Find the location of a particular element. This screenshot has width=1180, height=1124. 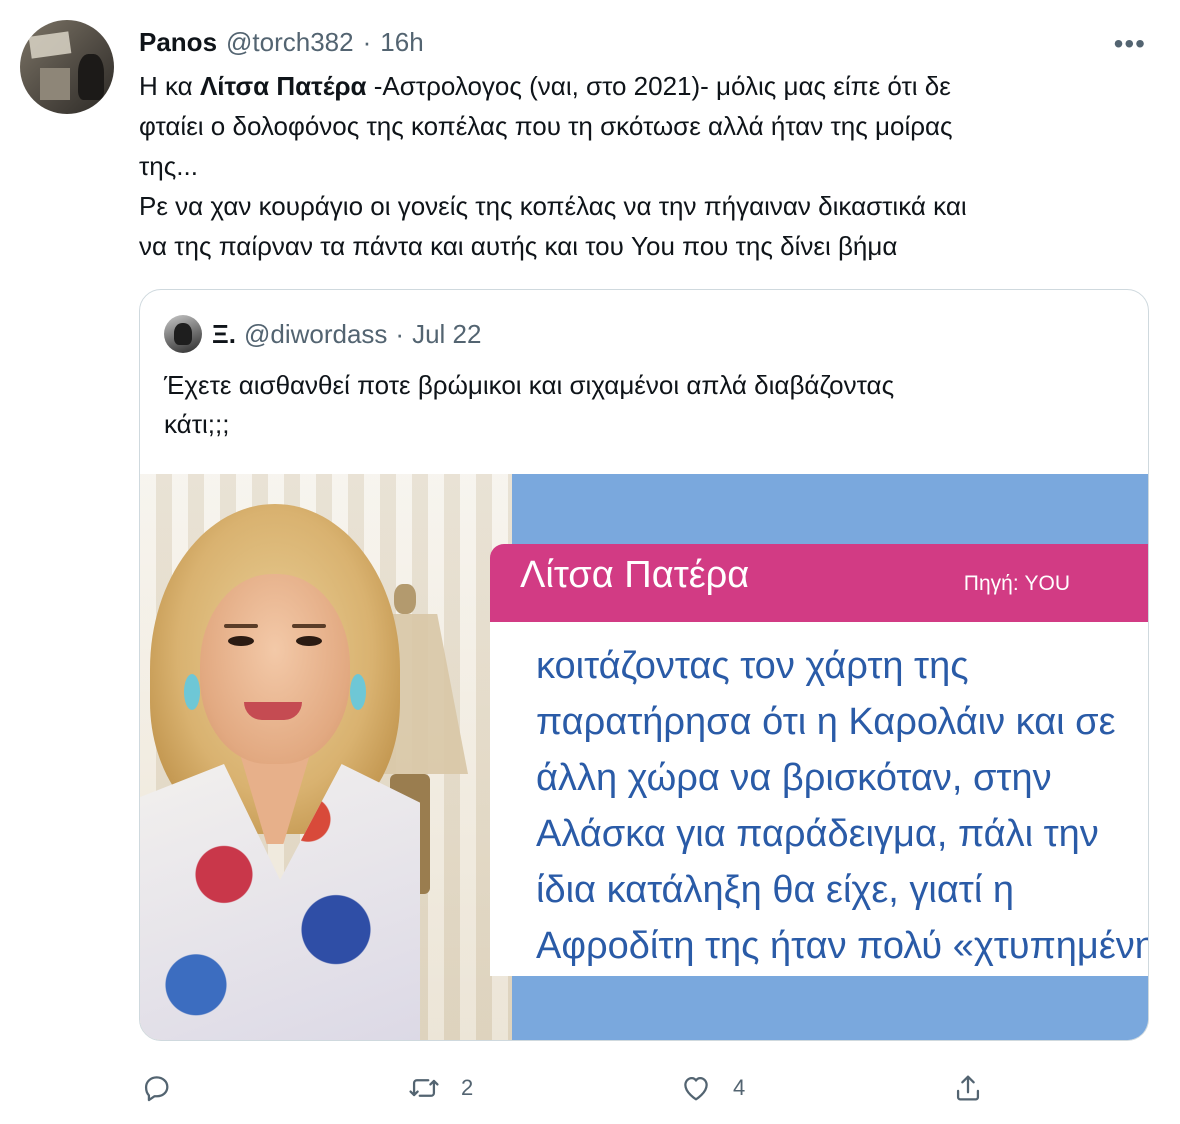

reply-button is located at coordinates (156, 1088).